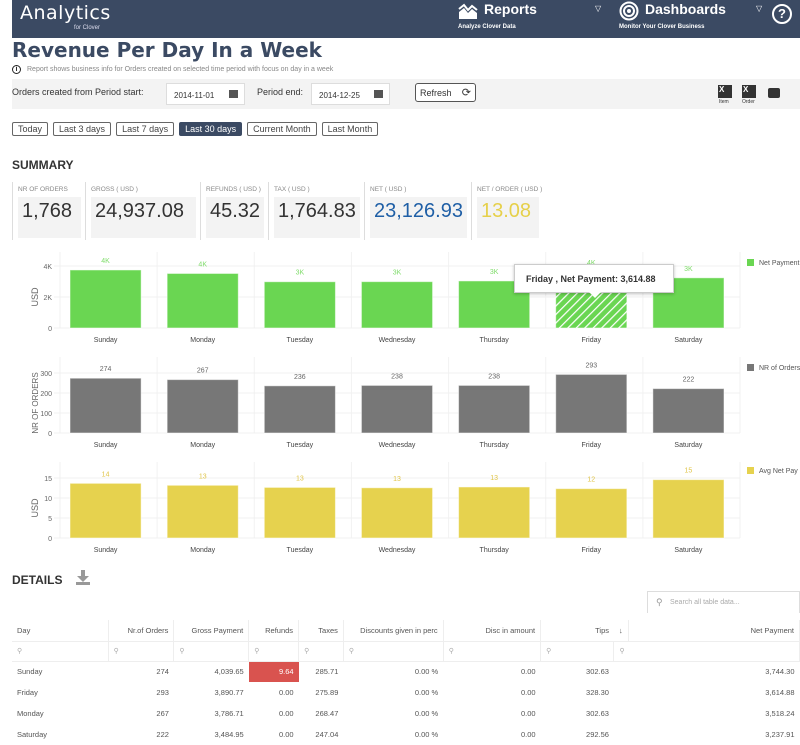  What do you see at coordinates (773, 263) in the screenshot?
I see `legend-net-payment: Net Payment` at bounding box center [773, 263].